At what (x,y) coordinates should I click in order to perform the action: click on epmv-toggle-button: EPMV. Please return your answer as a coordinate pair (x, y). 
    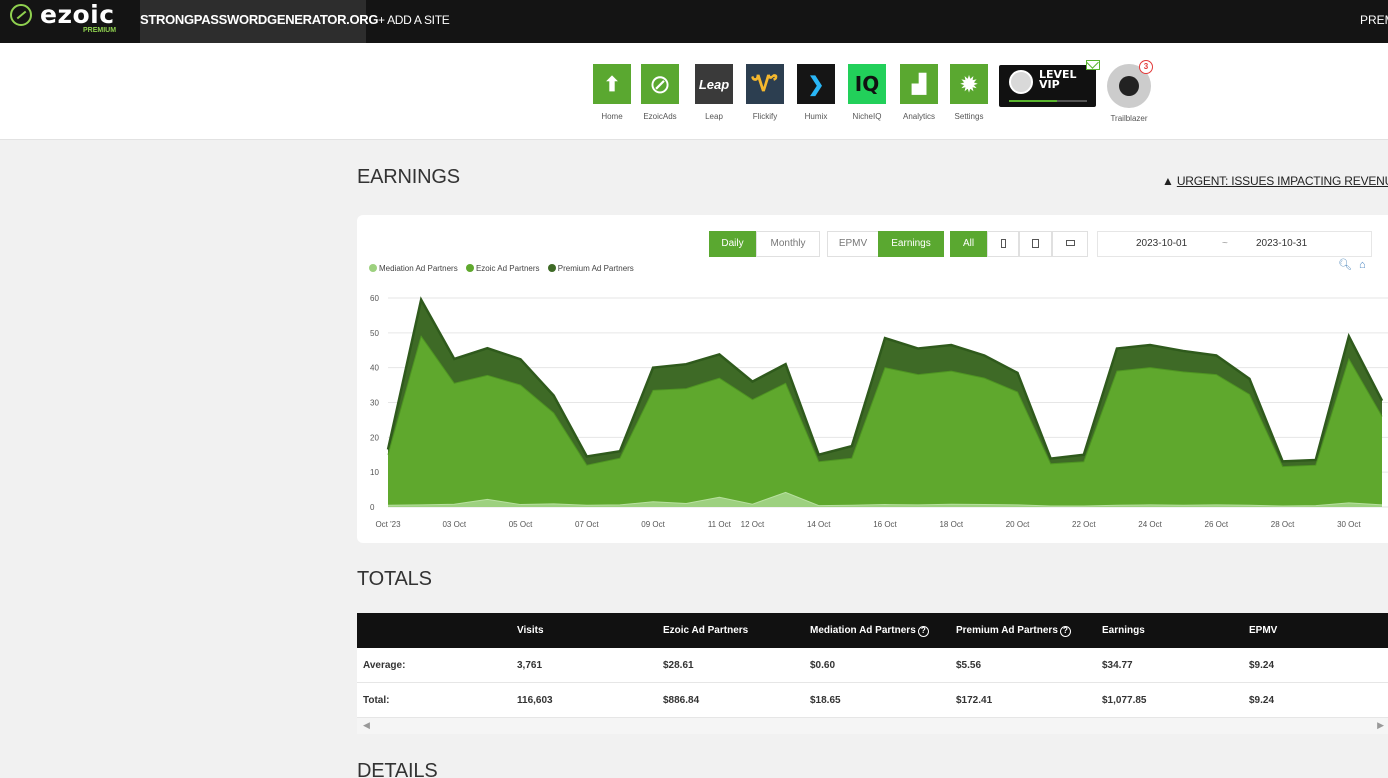
    Looking at the image, I should click on (853, 244).